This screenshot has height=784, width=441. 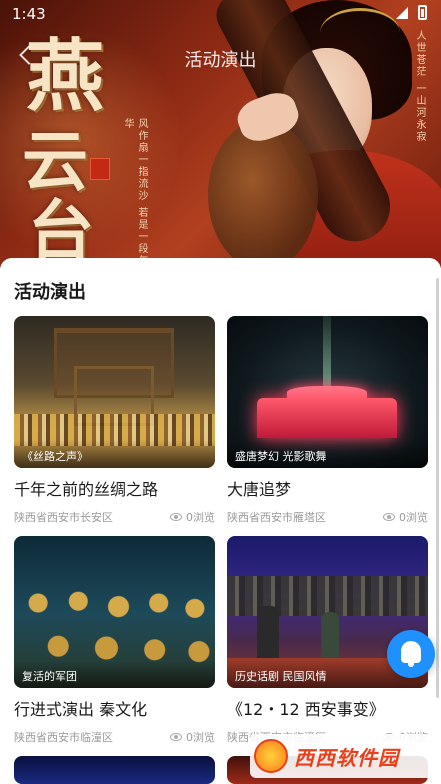 I want to click on event-location: 陕西省西安市长安区, so click(x=63, y=517).